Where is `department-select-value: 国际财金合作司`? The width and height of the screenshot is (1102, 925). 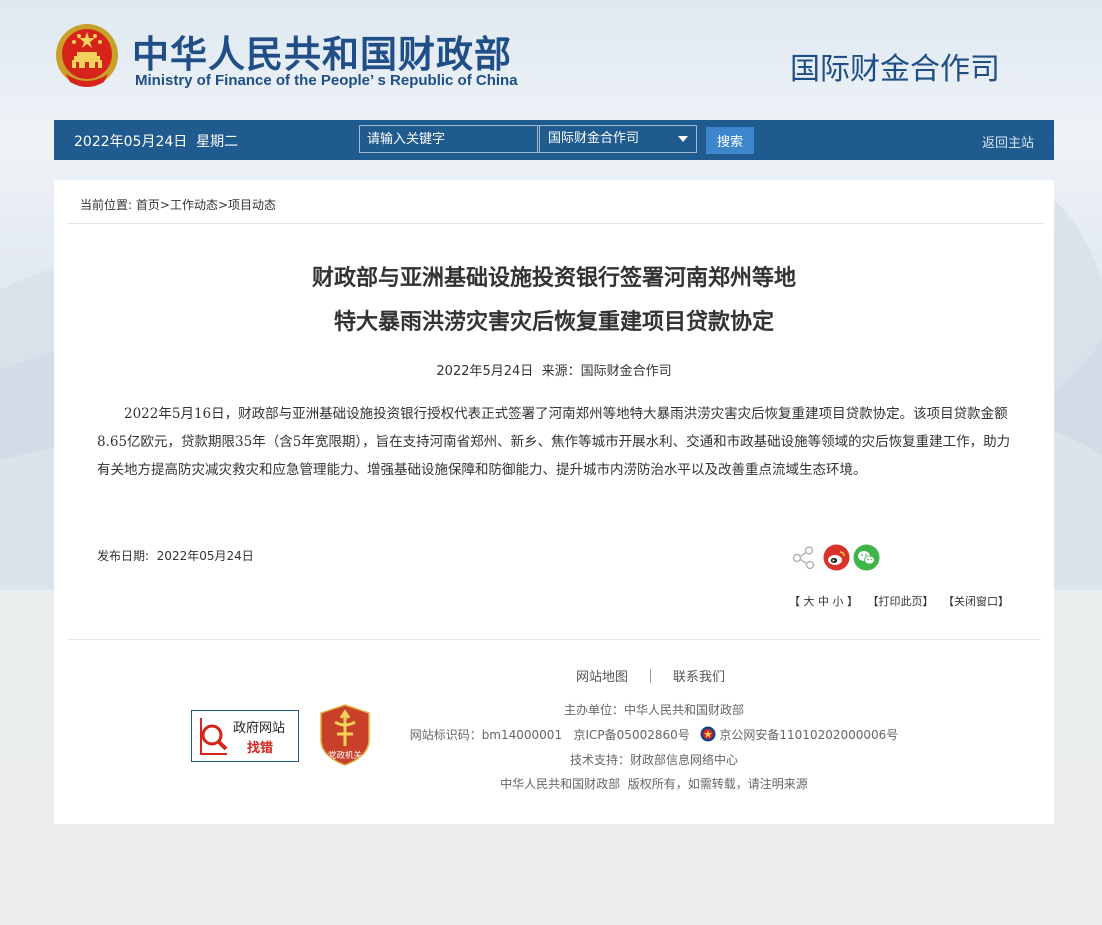 department-select-value: 国际财金合作司 is located at coordinates (594, 138).